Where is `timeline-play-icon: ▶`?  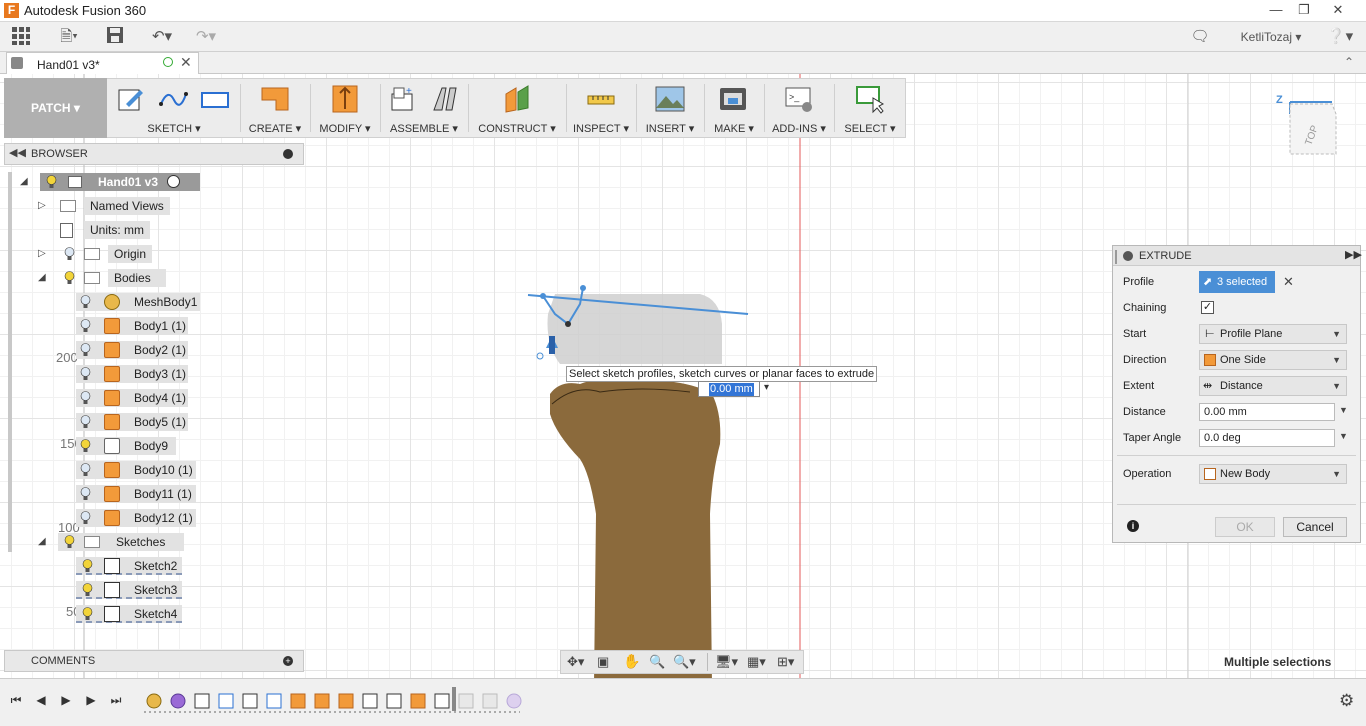 timeline-play-icon: ▶ is located at coordinates (66, 700).